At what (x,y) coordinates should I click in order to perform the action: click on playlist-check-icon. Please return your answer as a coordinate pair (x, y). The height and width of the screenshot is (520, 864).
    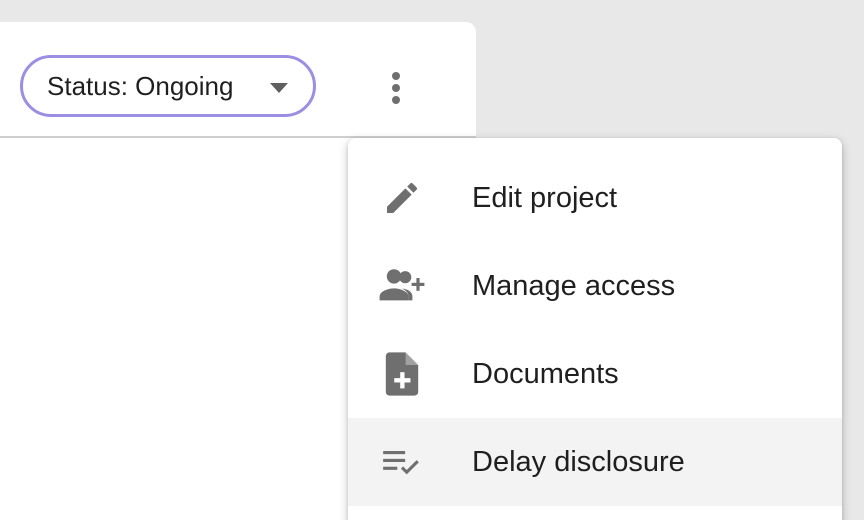
    Looking at the image, I should click on (402, 462).